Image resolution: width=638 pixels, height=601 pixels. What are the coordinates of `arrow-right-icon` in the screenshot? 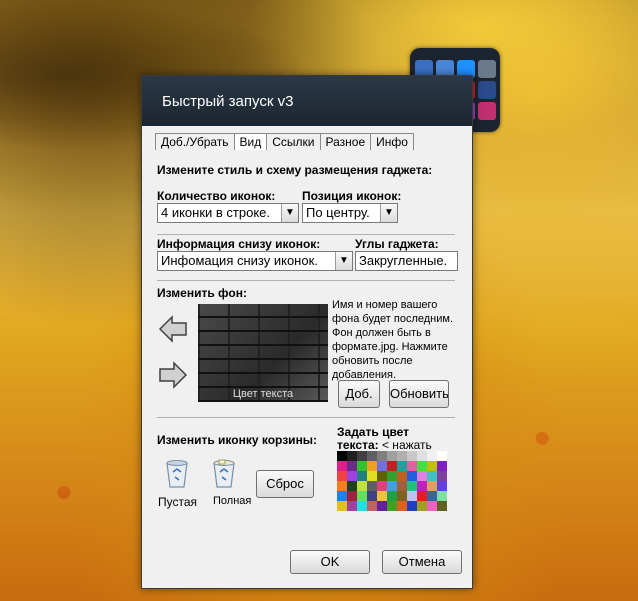 It's located at (173, 375).